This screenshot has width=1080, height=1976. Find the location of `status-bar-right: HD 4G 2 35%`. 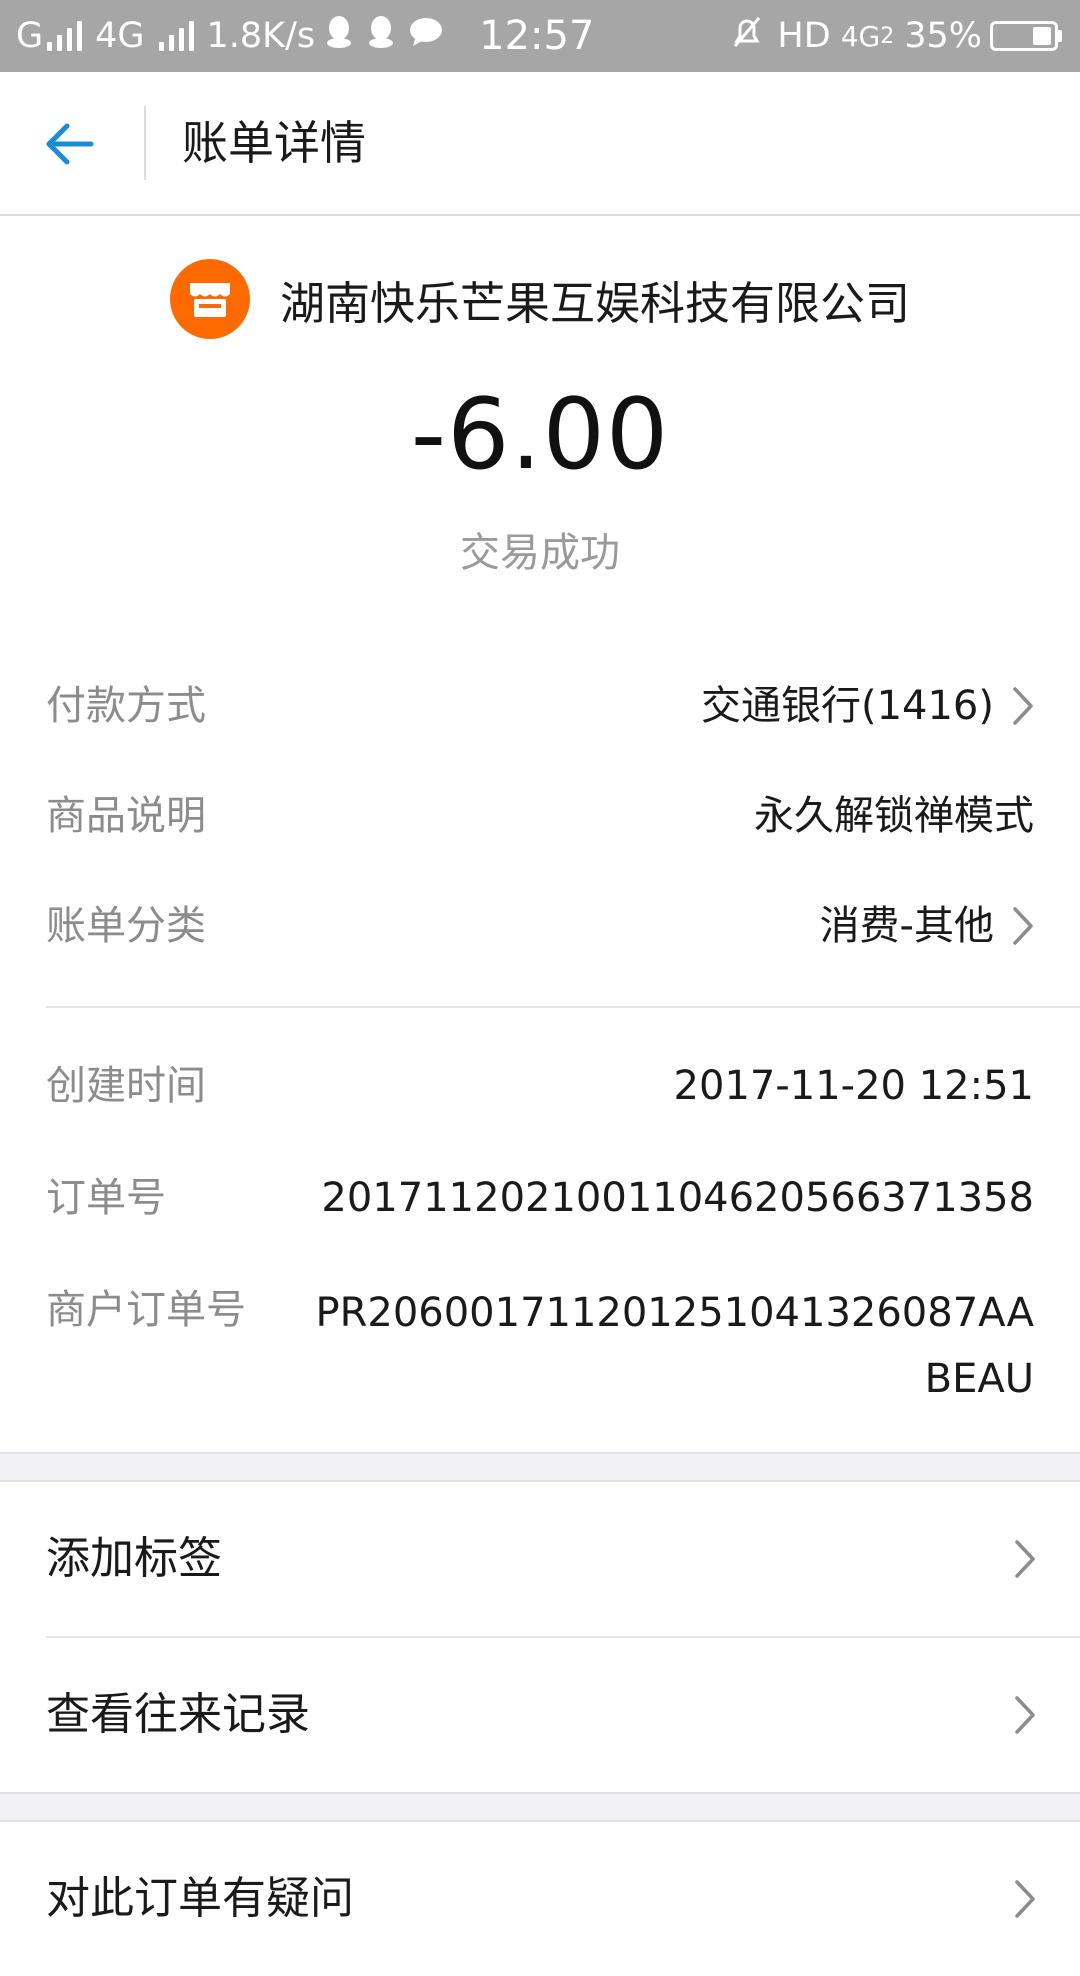

status-bar-right: HD 4G 2 35% is located at coordinates (896, 36).